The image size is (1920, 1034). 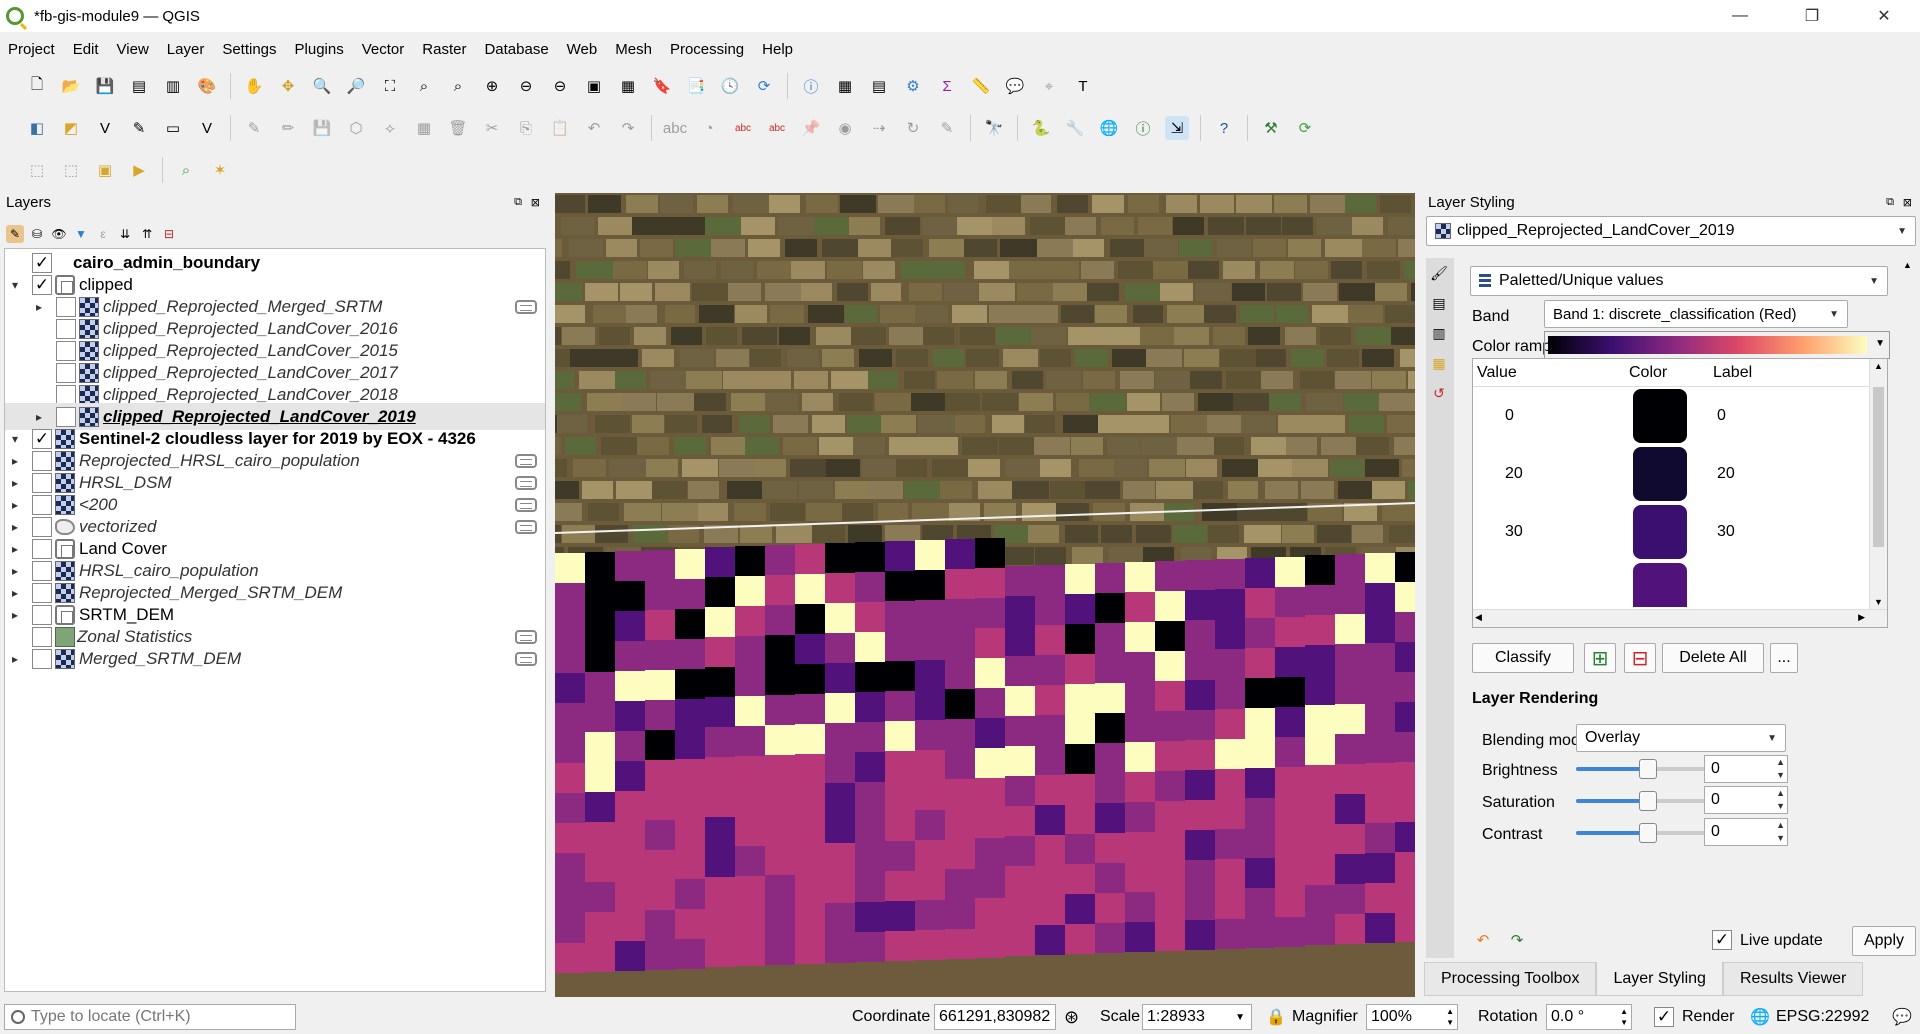 What do you see at coordinates (1660, 474) in the screenshot?
I see `class-color-swatch` at bounding box center [1660, 474].